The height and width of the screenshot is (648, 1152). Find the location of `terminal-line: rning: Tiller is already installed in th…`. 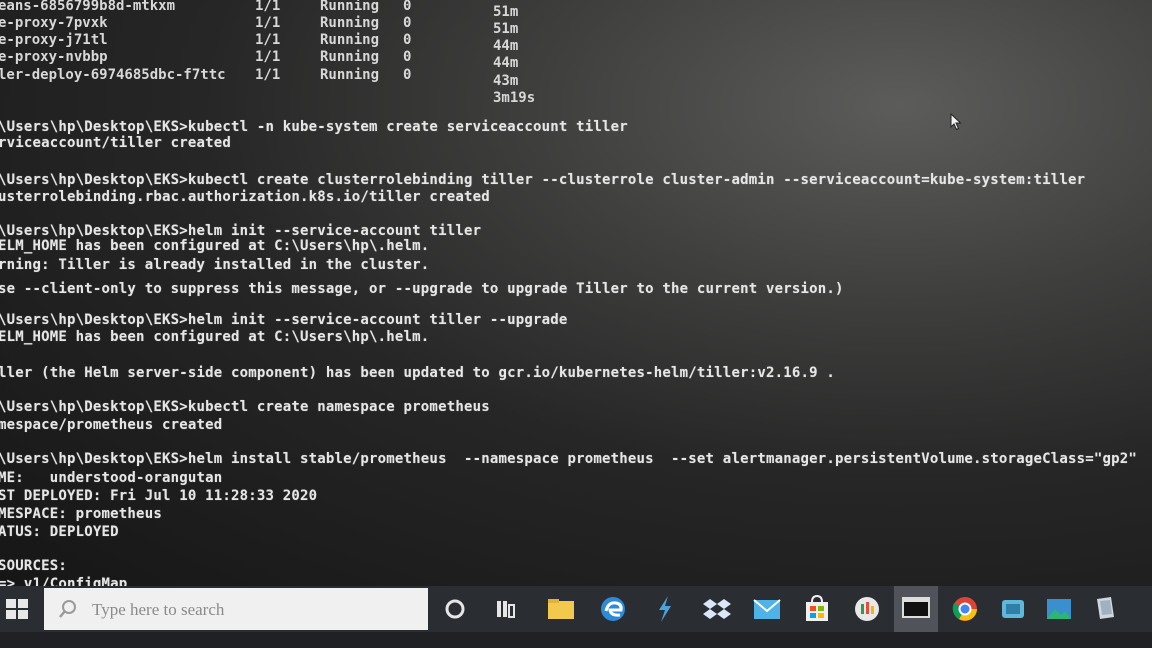

terminal-line: rning: Tiller is already installed in th… is located at coordinates (215, 265).